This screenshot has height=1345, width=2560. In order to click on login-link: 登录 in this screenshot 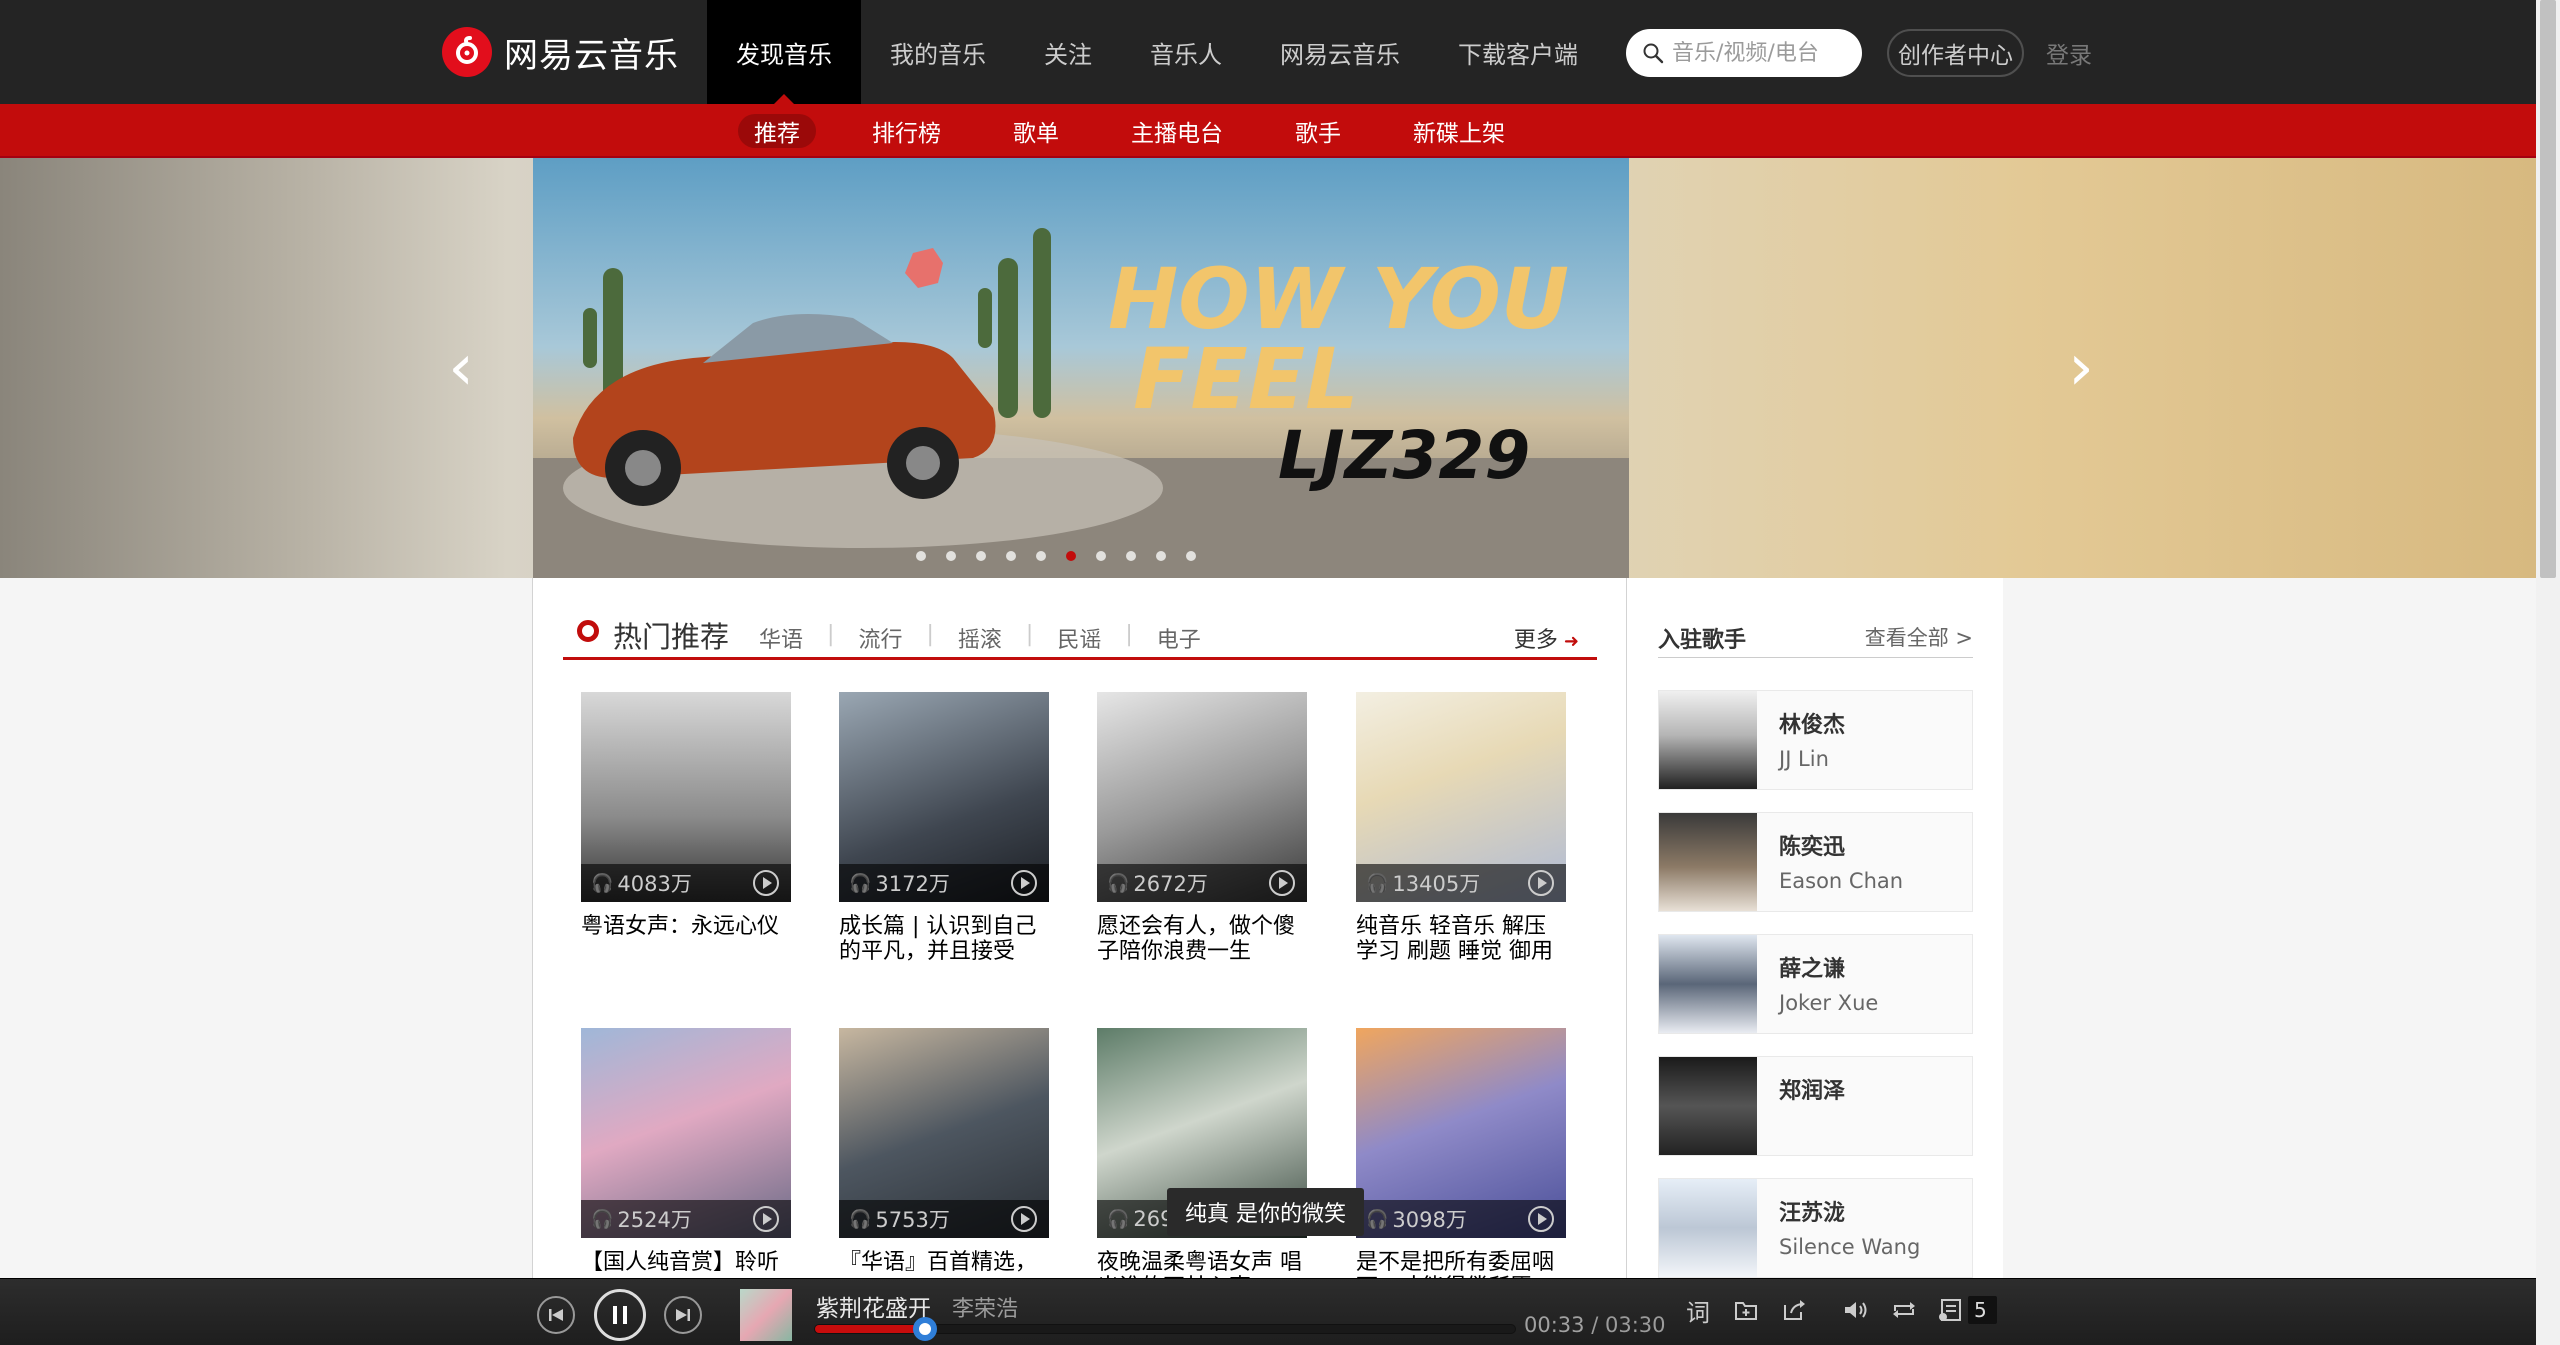, I will do `click(2069, 53)`.